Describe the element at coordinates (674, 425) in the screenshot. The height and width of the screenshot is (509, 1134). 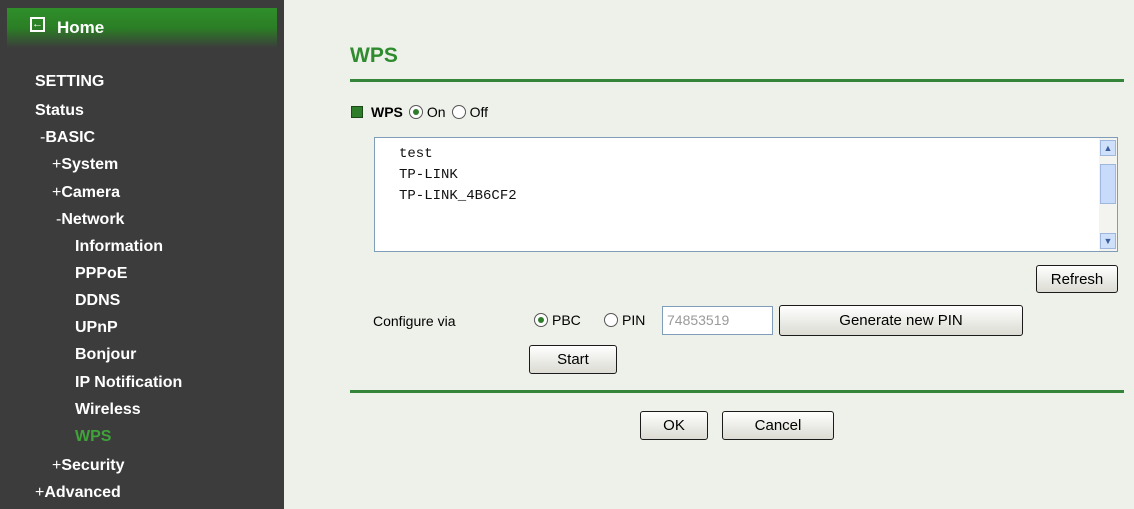
I see `ok-button: OK` at that location.